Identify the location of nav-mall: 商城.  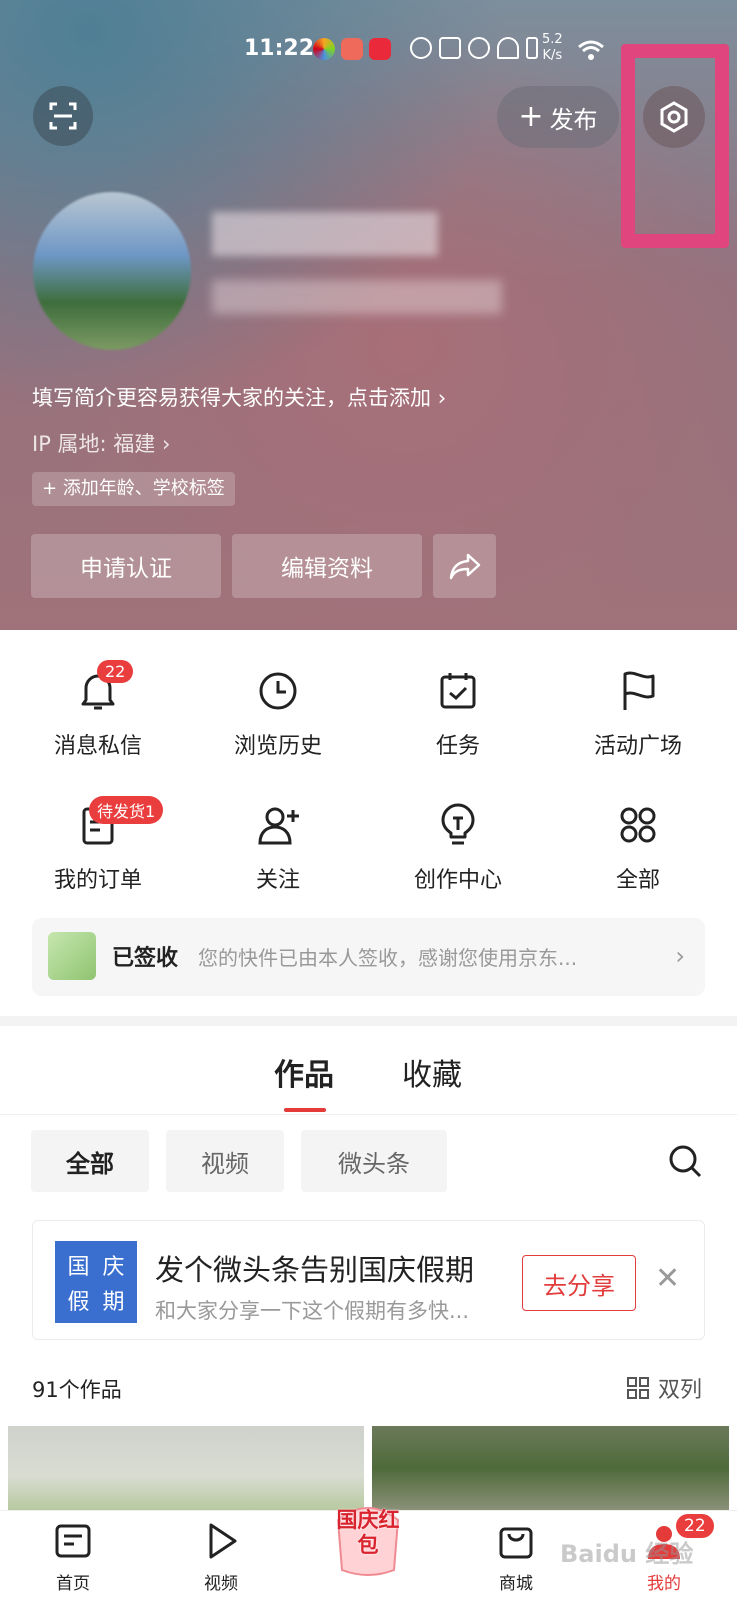
(516, 1556).